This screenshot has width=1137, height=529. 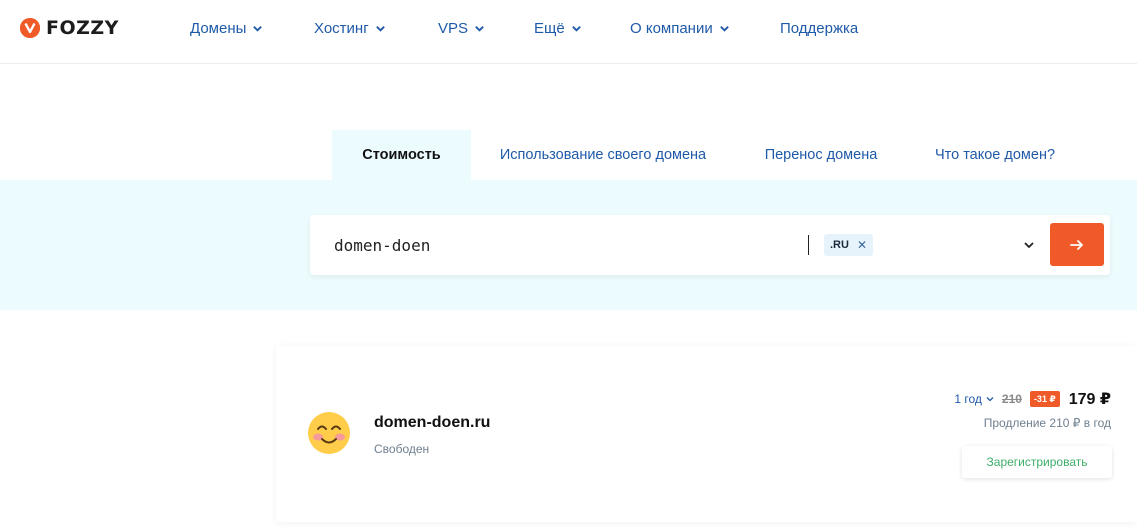 What do you see at coordinates (432, 422) in the screenshot?
I see `domain-name: domen-doen.ru` at bounding box center [432, 422].